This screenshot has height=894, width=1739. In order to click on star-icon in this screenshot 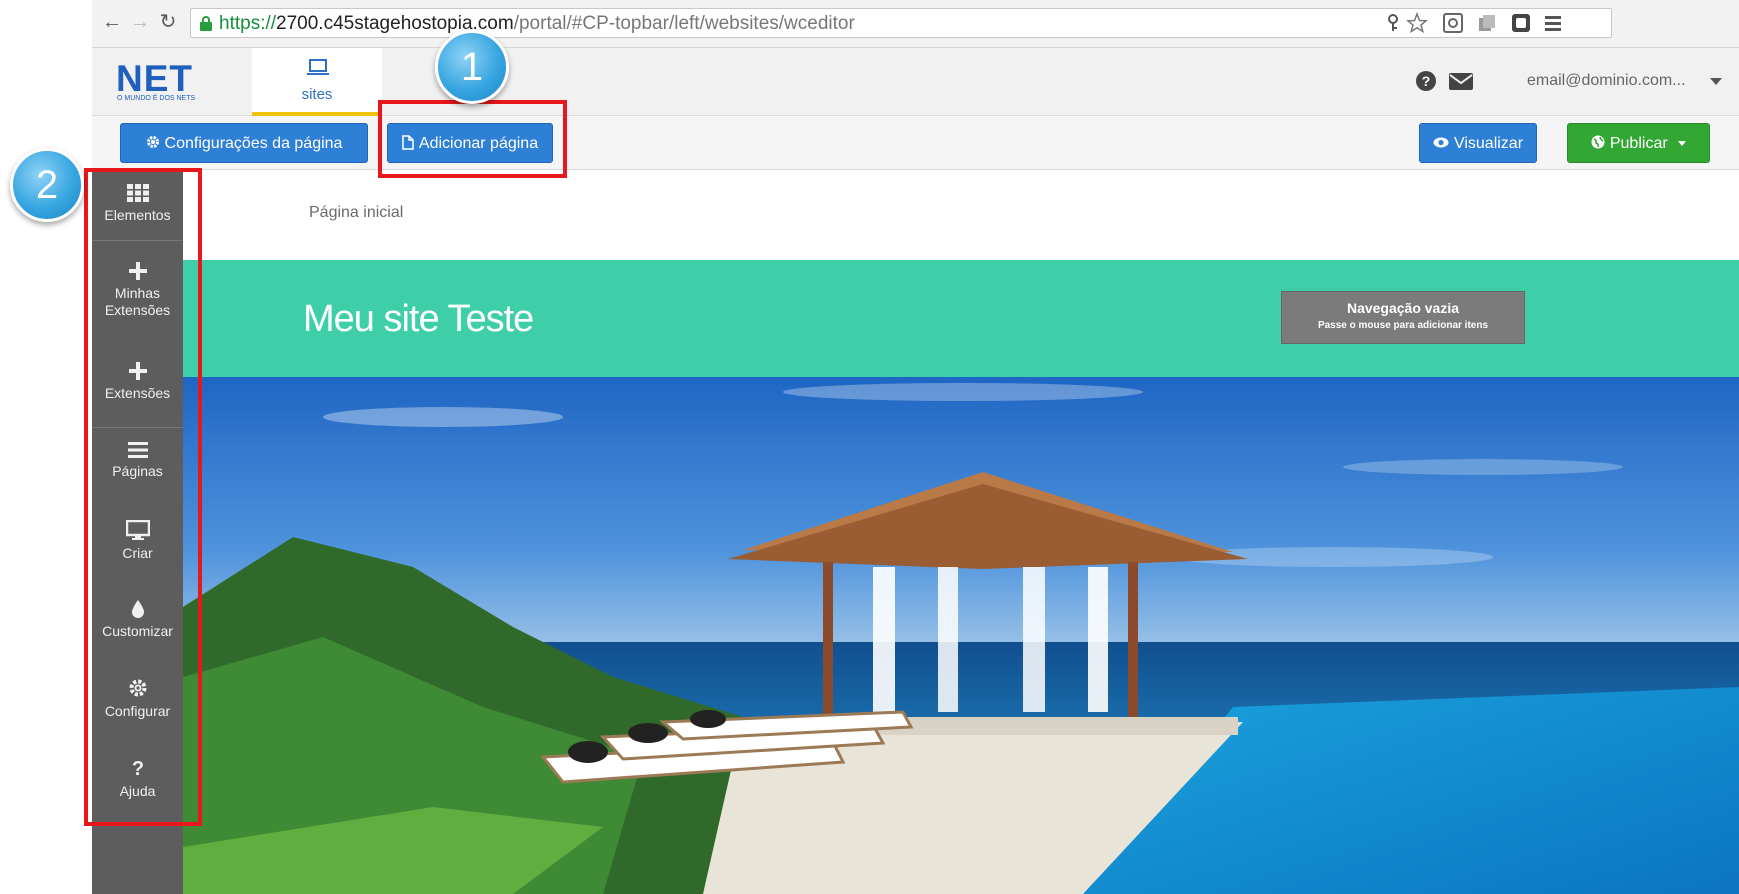, I will do `click(1417, 23)`.